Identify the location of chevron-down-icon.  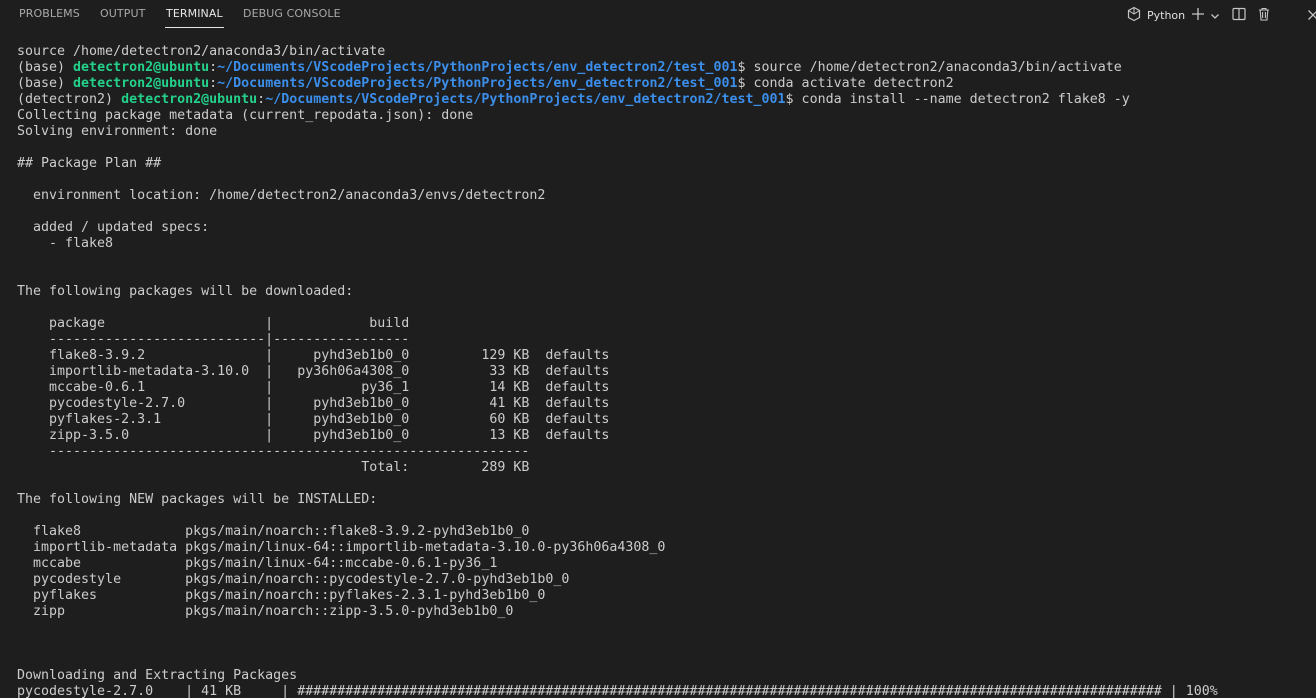
(1215, 15).